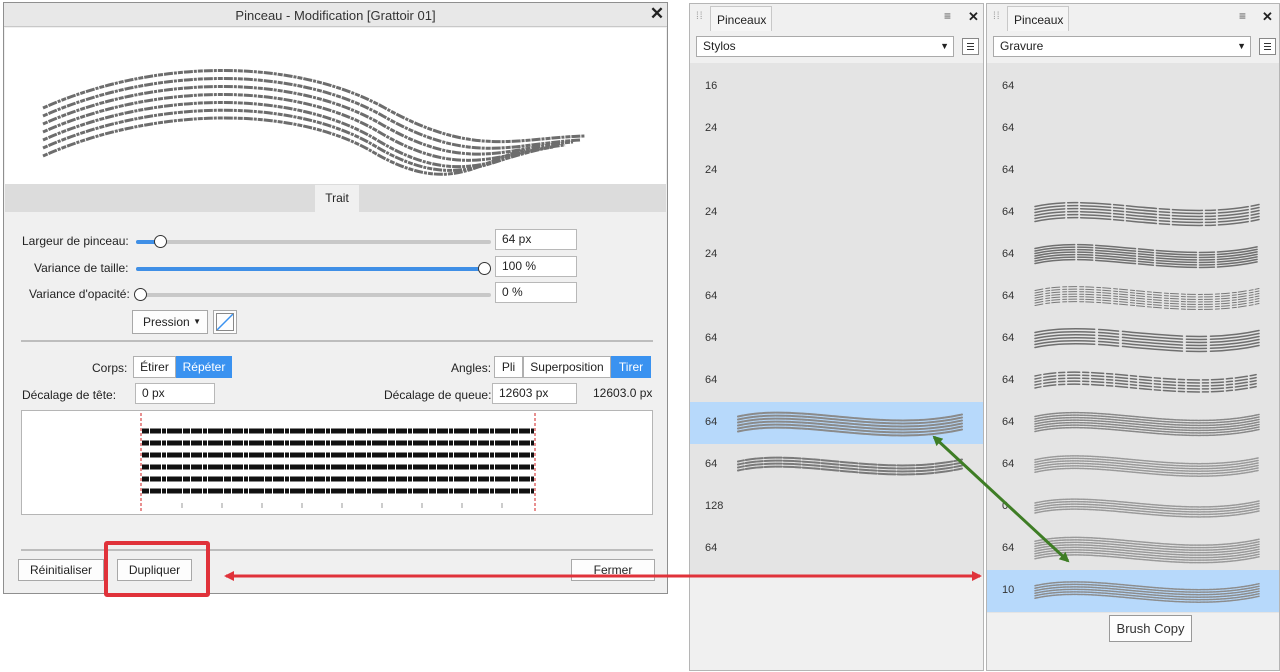 The height and width of the screenshot is (672, 1280). Describe the element at coordinates (1001, 499) in the screenshot. I see `green-arrow` at that location.